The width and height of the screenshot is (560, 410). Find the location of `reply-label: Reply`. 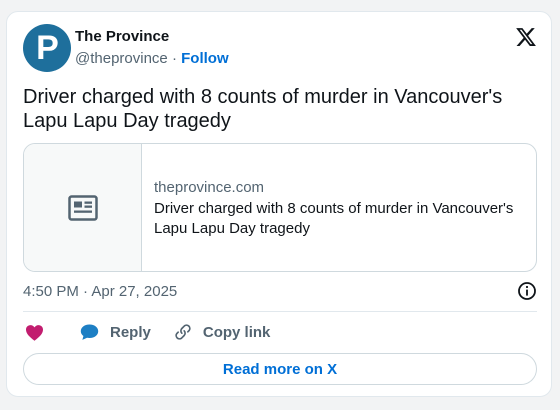

reply-label: Reply is located at coordinates (130, 332).